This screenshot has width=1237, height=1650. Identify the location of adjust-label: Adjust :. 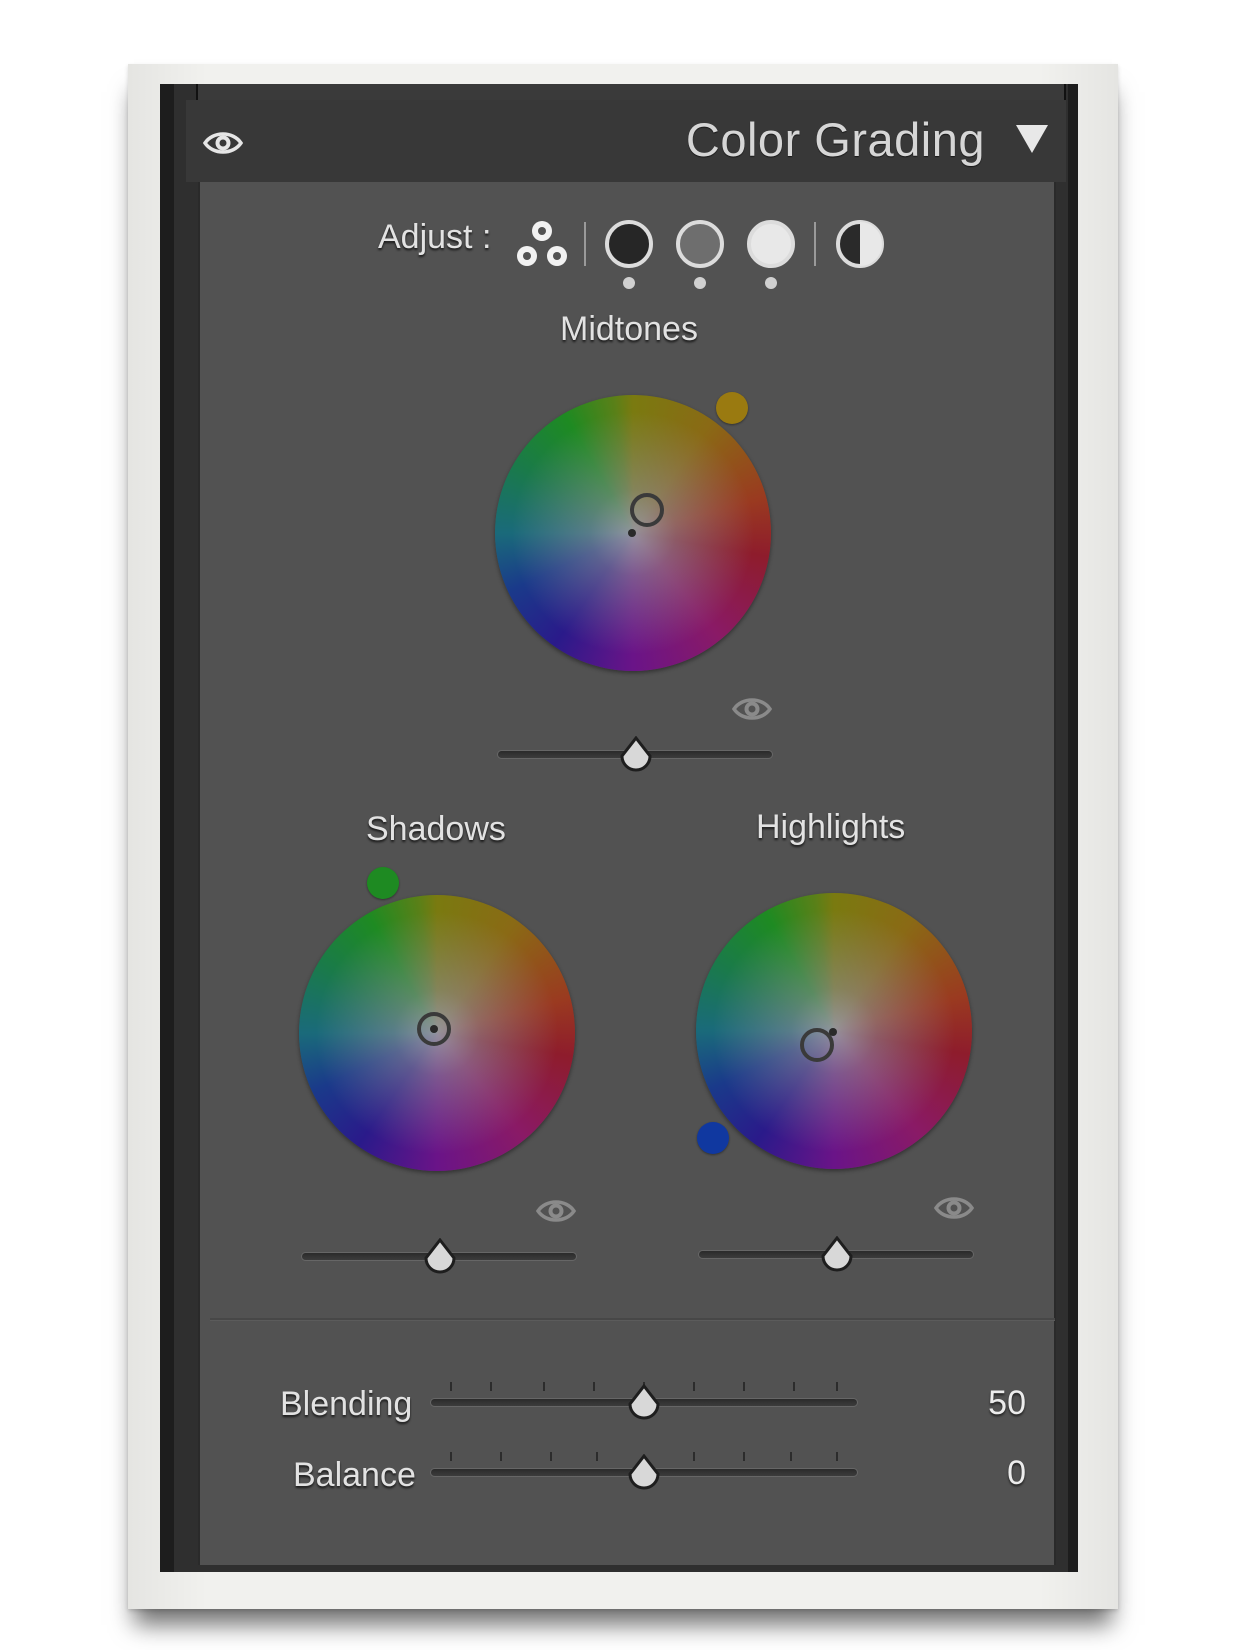
(435, 237).